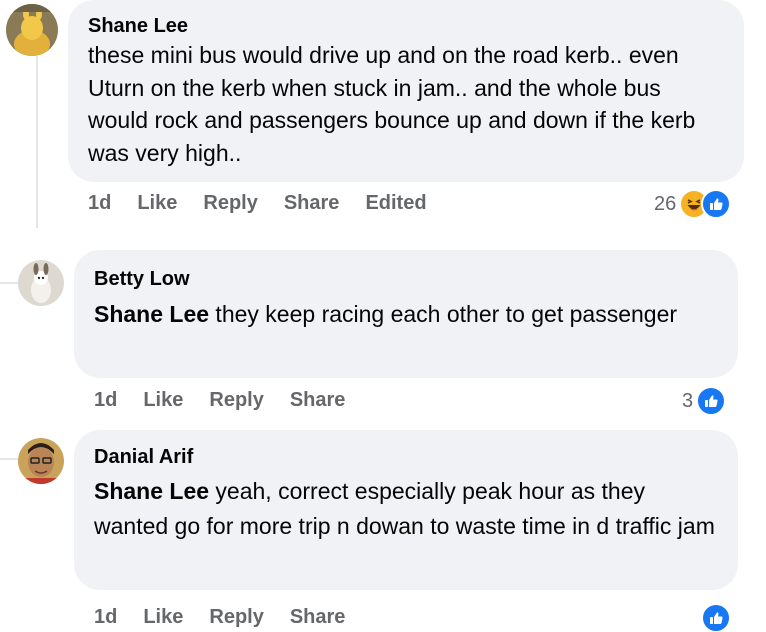 The width and height of the screenshot is (766, 632). Describe the element at coordinates (688, 400) in the screenshot. I see `reaction-count: 3` at that location.